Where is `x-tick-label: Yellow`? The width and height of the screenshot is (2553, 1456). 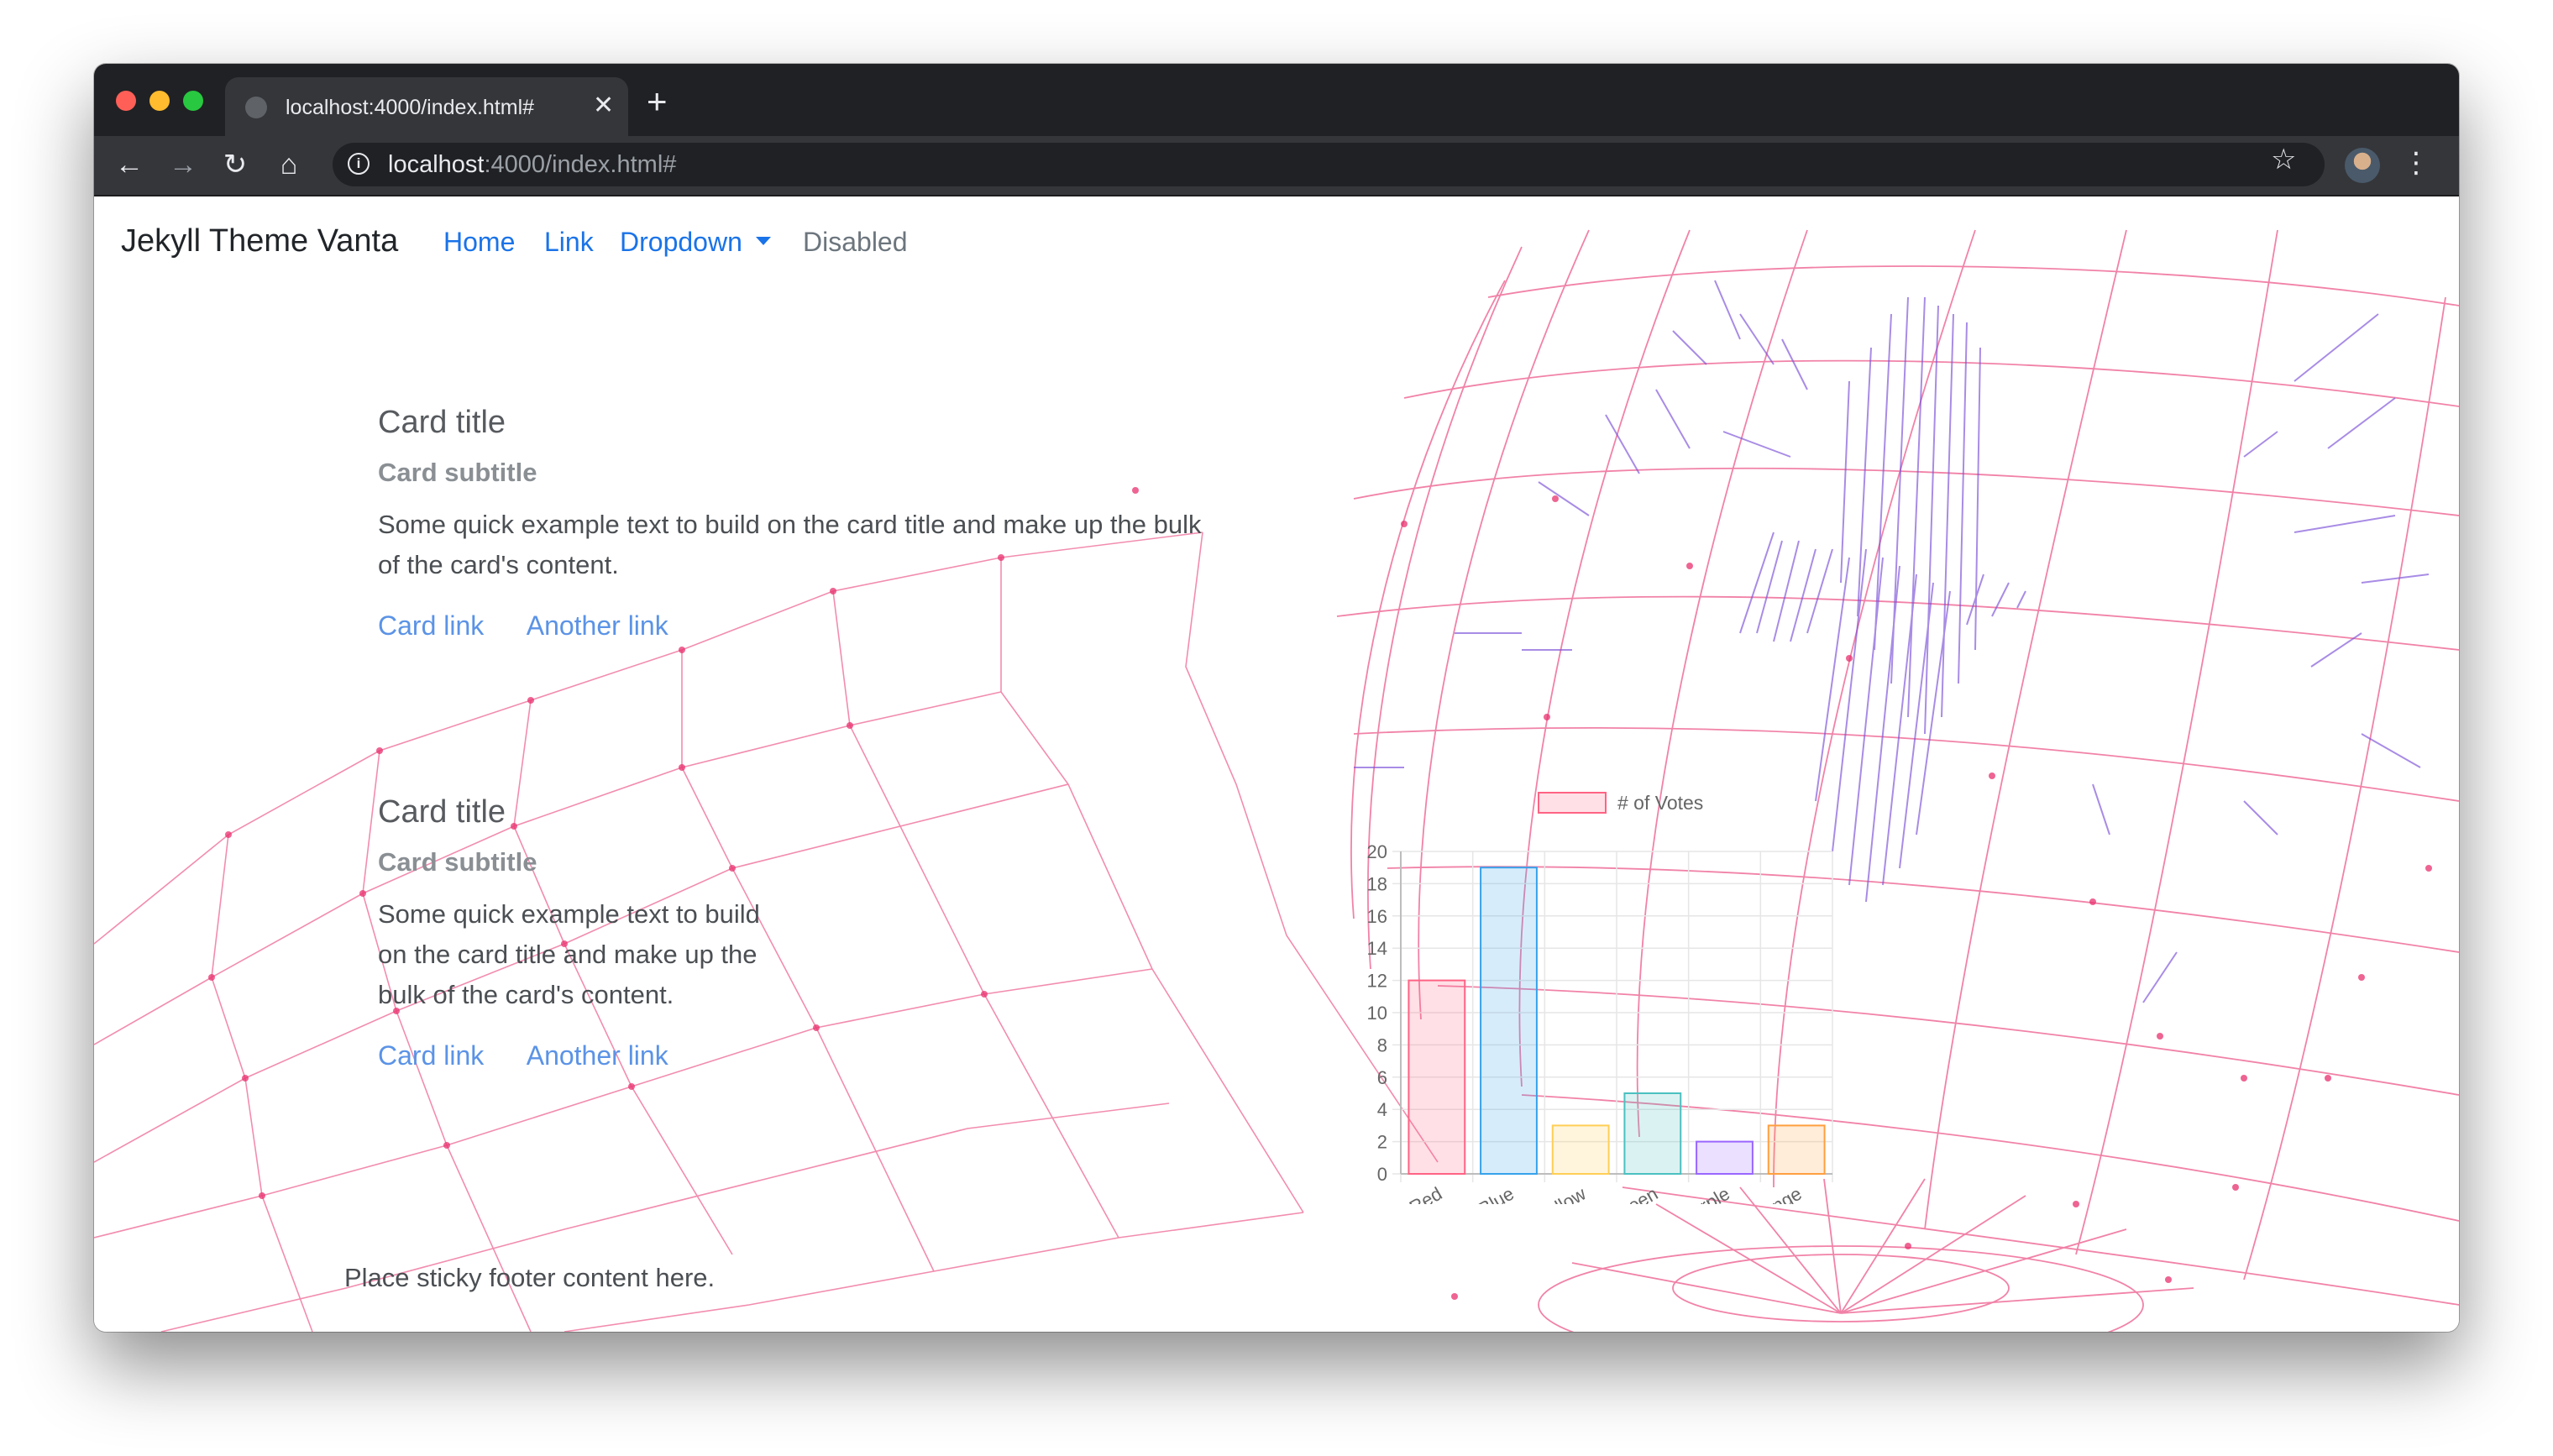 x-tick-label: Yellow is located at coordinates (1562, 1193).